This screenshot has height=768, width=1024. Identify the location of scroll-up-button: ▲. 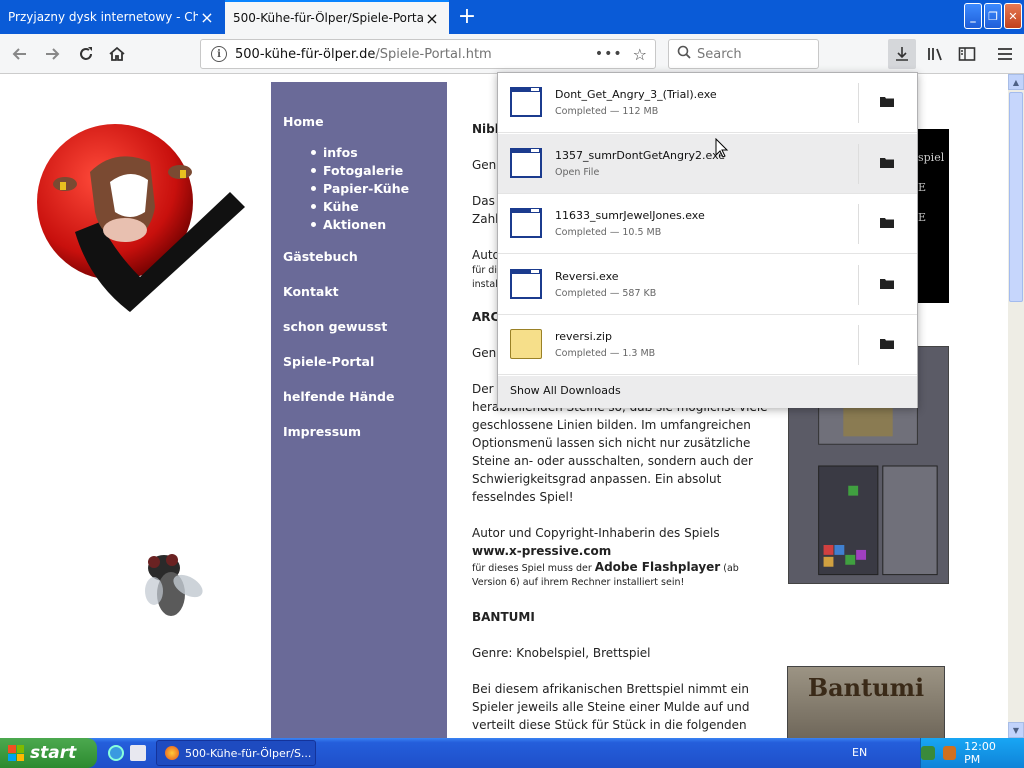
(1016, 82).